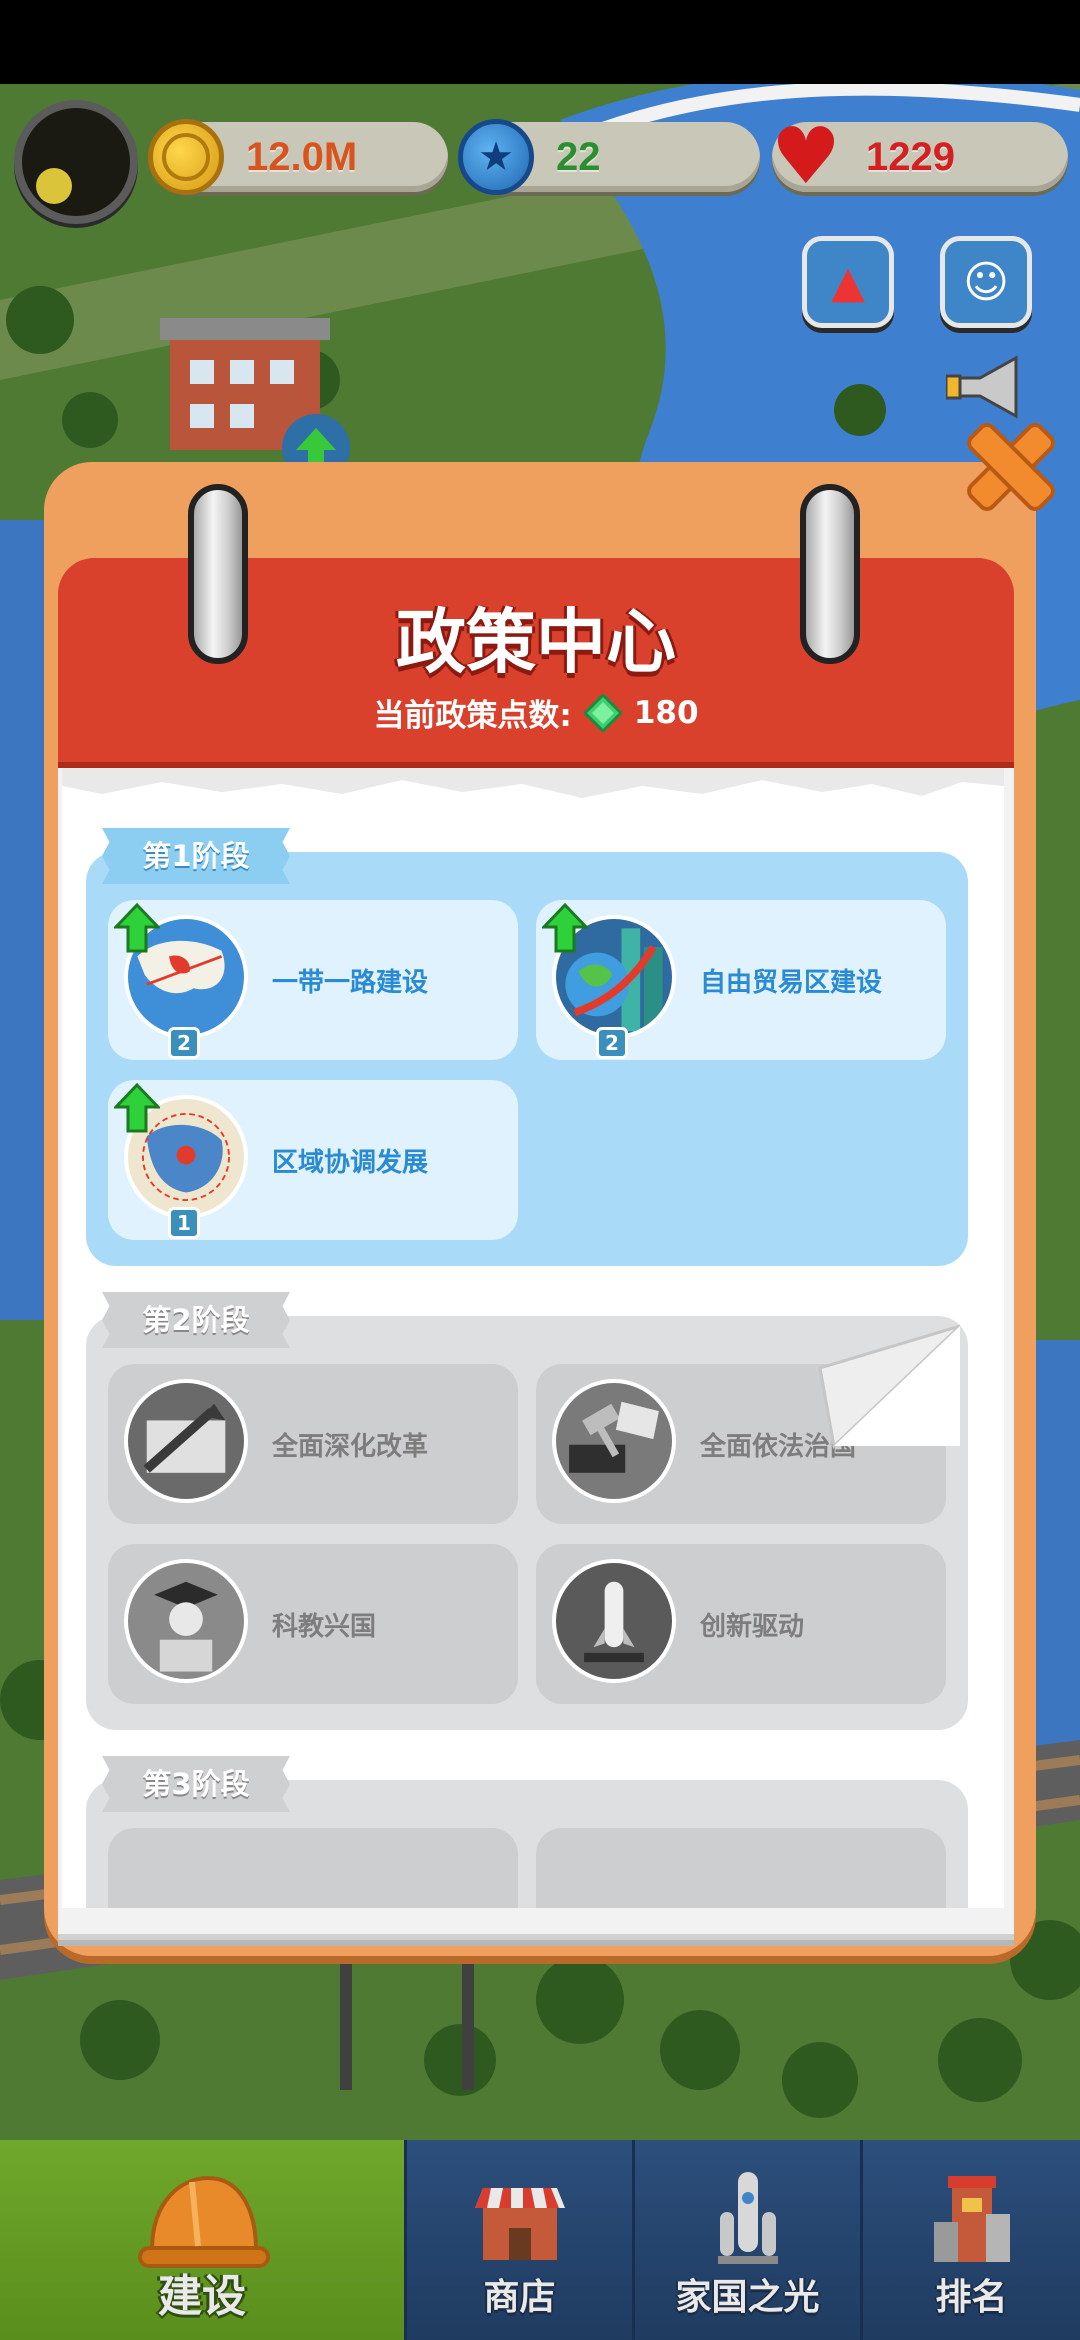 This screenshot has width=1080, height=2340. What do you see at coordinates (350, 982) in the screenshot?
I see `policy-label: 一带一路建设` at bounding box center [350, 982].